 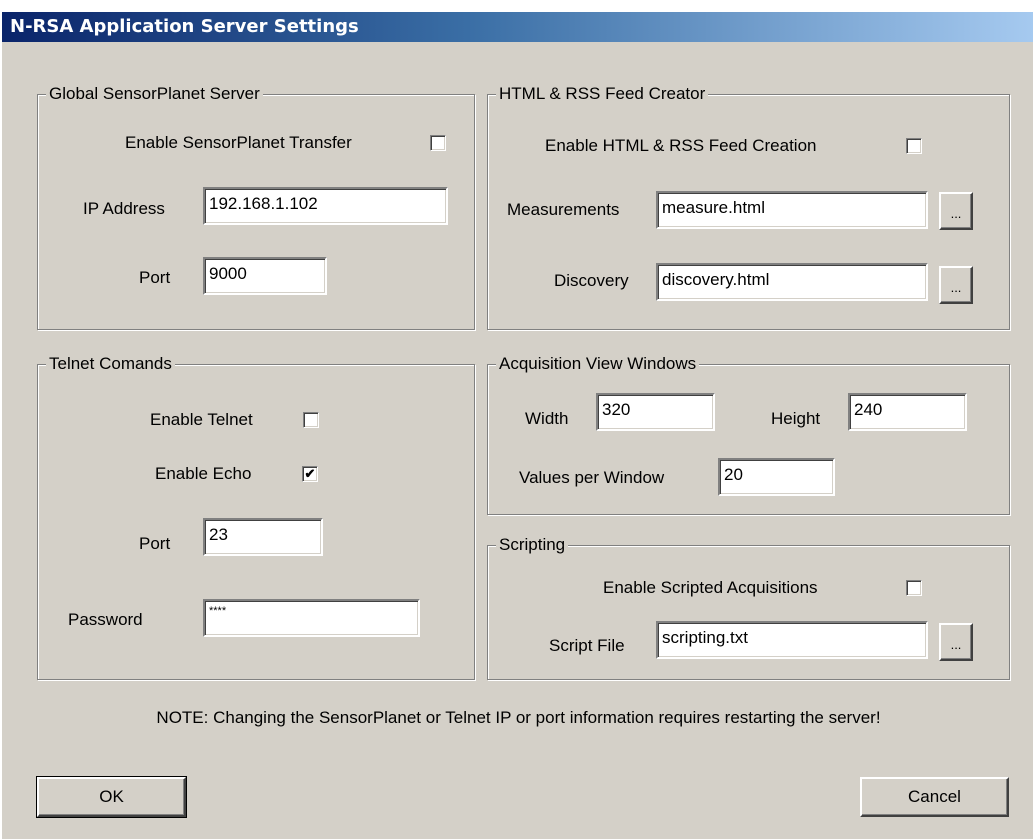 I want to click on cancel-button: Cancel, so click(x=934, y=797).